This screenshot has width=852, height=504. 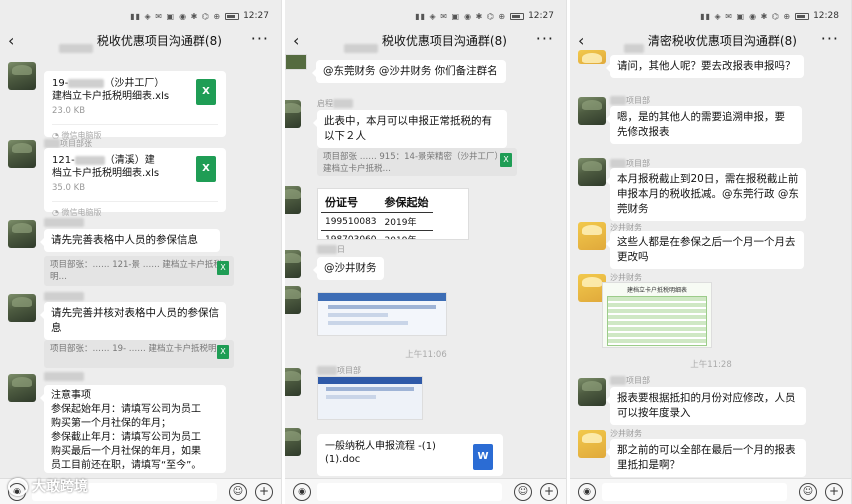 What do you see at coordinates (656, 290) in the screenshot?
I see `spreadsheet-title: 建档立卡户抵税明细表` at bounding box center [656, 290].